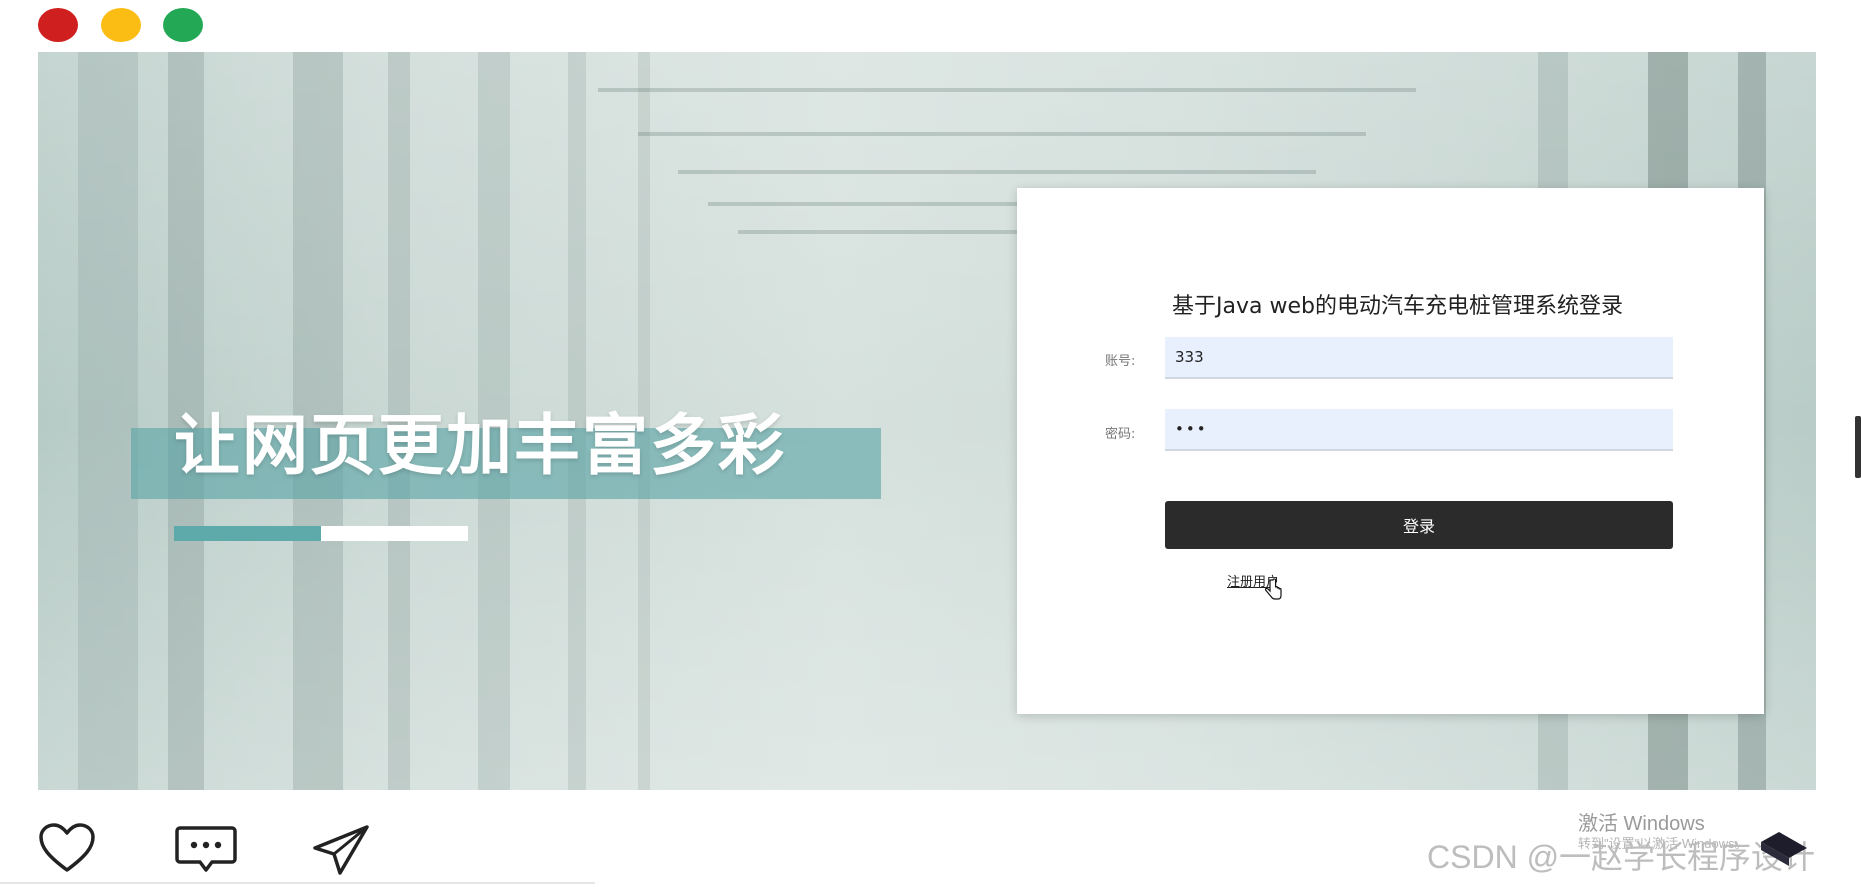 This screenshot has height=887, width=1861. Describe the element at coordinates (247, 533) in the screenshot. I see `accent-bar-teal` at that location.